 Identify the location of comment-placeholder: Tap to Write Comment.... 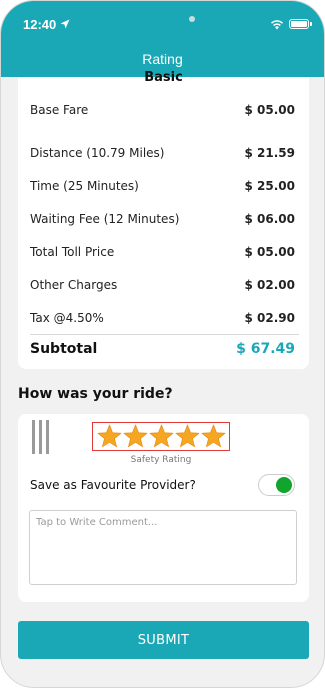
(97, 522).